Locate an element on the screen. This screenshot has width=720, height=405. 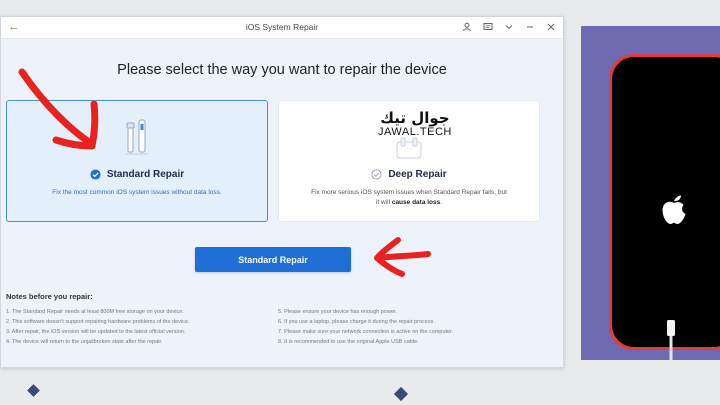
watermark-latin: JAWAL.TECH is located at coordinates (415, 132).